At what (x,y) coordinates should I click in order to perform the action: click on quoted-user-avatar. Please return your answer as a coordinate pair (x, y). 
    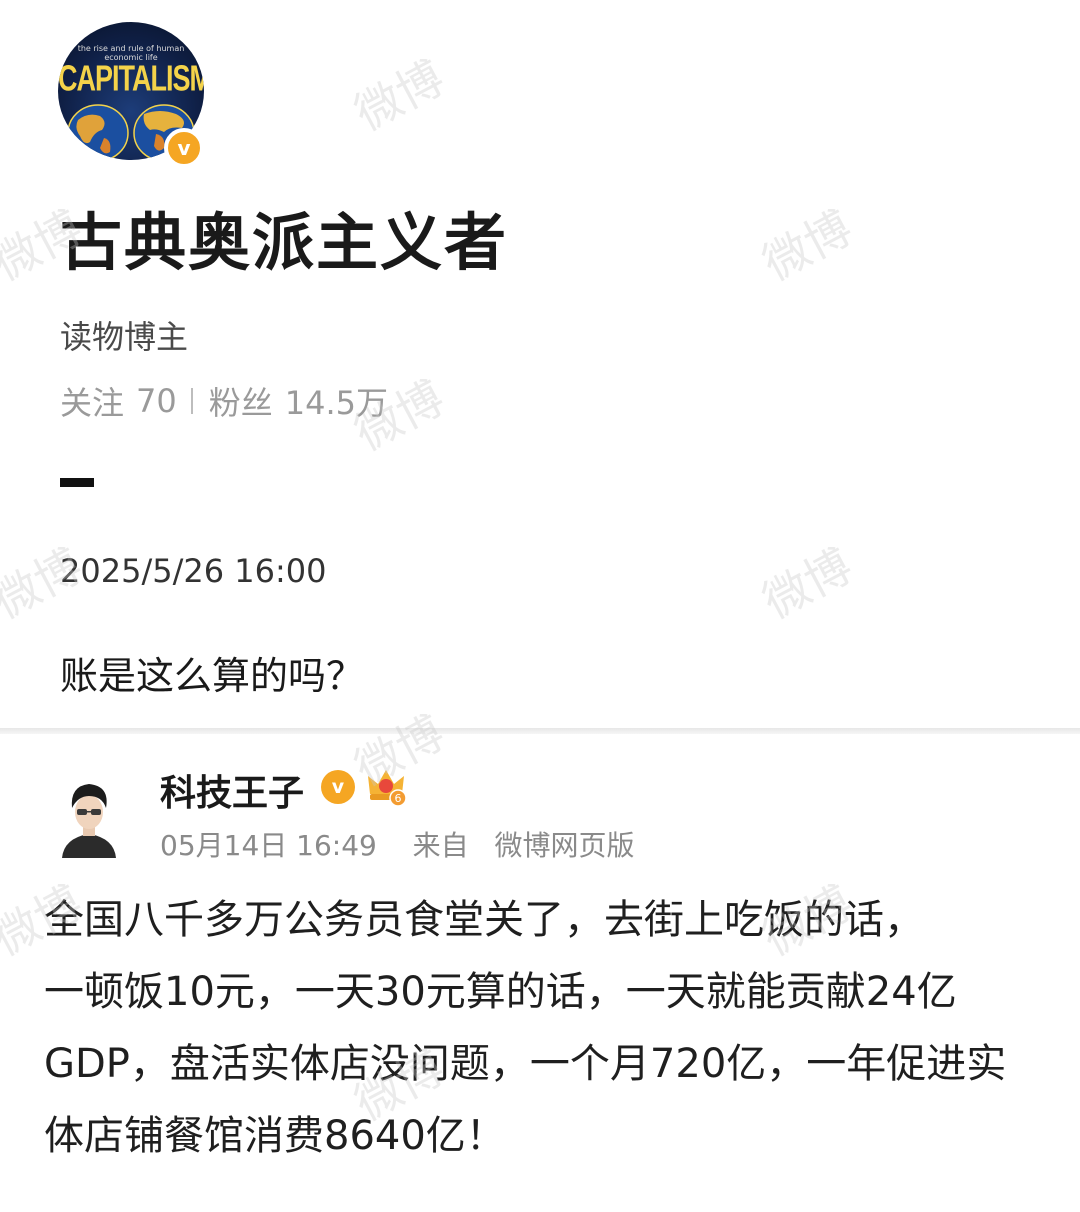
    Looking at the image, I should click on (89, 818).